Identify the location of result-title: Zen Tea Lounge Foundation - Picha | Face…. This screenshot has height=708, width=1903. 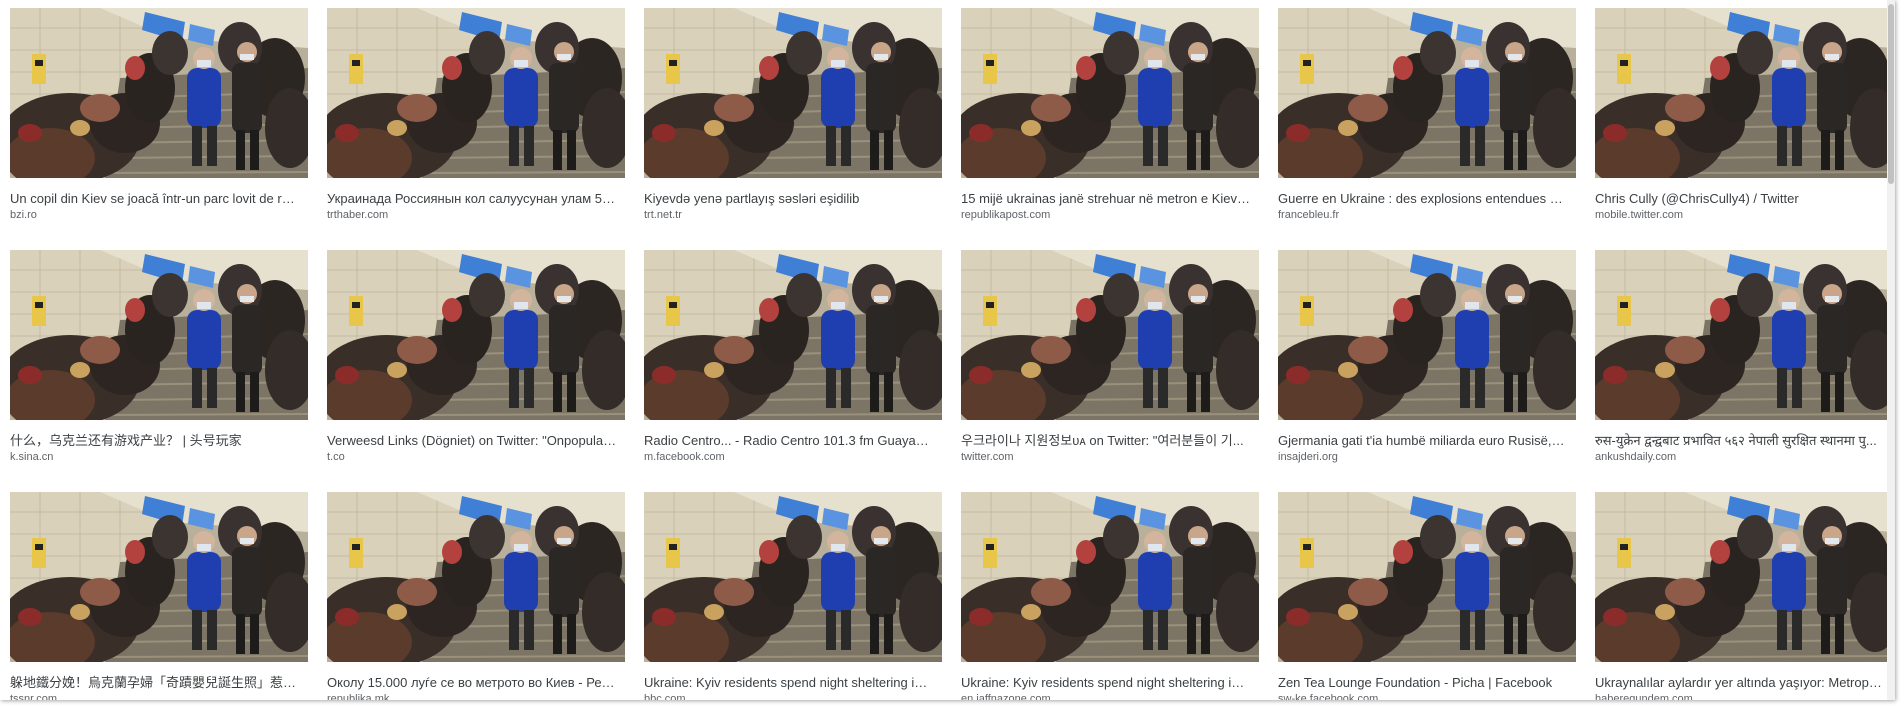
(1423, 683).